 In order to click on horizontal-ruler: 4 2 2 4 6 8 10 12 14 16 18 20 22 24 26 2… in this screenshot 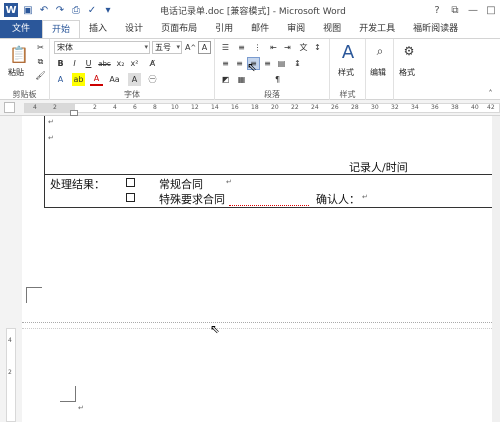, I will do `click(250, 108)`.